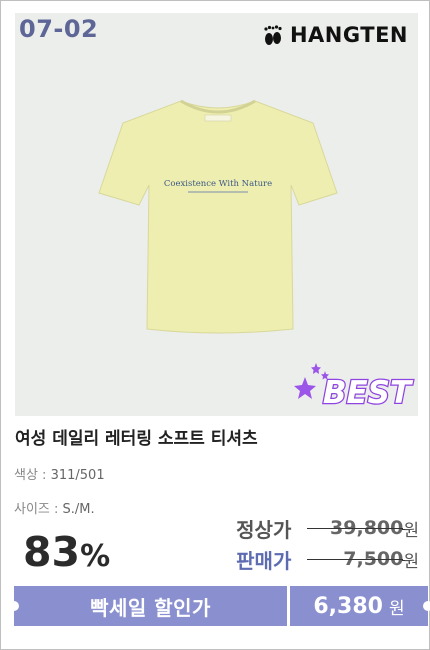  I want to click on discount-value: 83, so click(52, 552).